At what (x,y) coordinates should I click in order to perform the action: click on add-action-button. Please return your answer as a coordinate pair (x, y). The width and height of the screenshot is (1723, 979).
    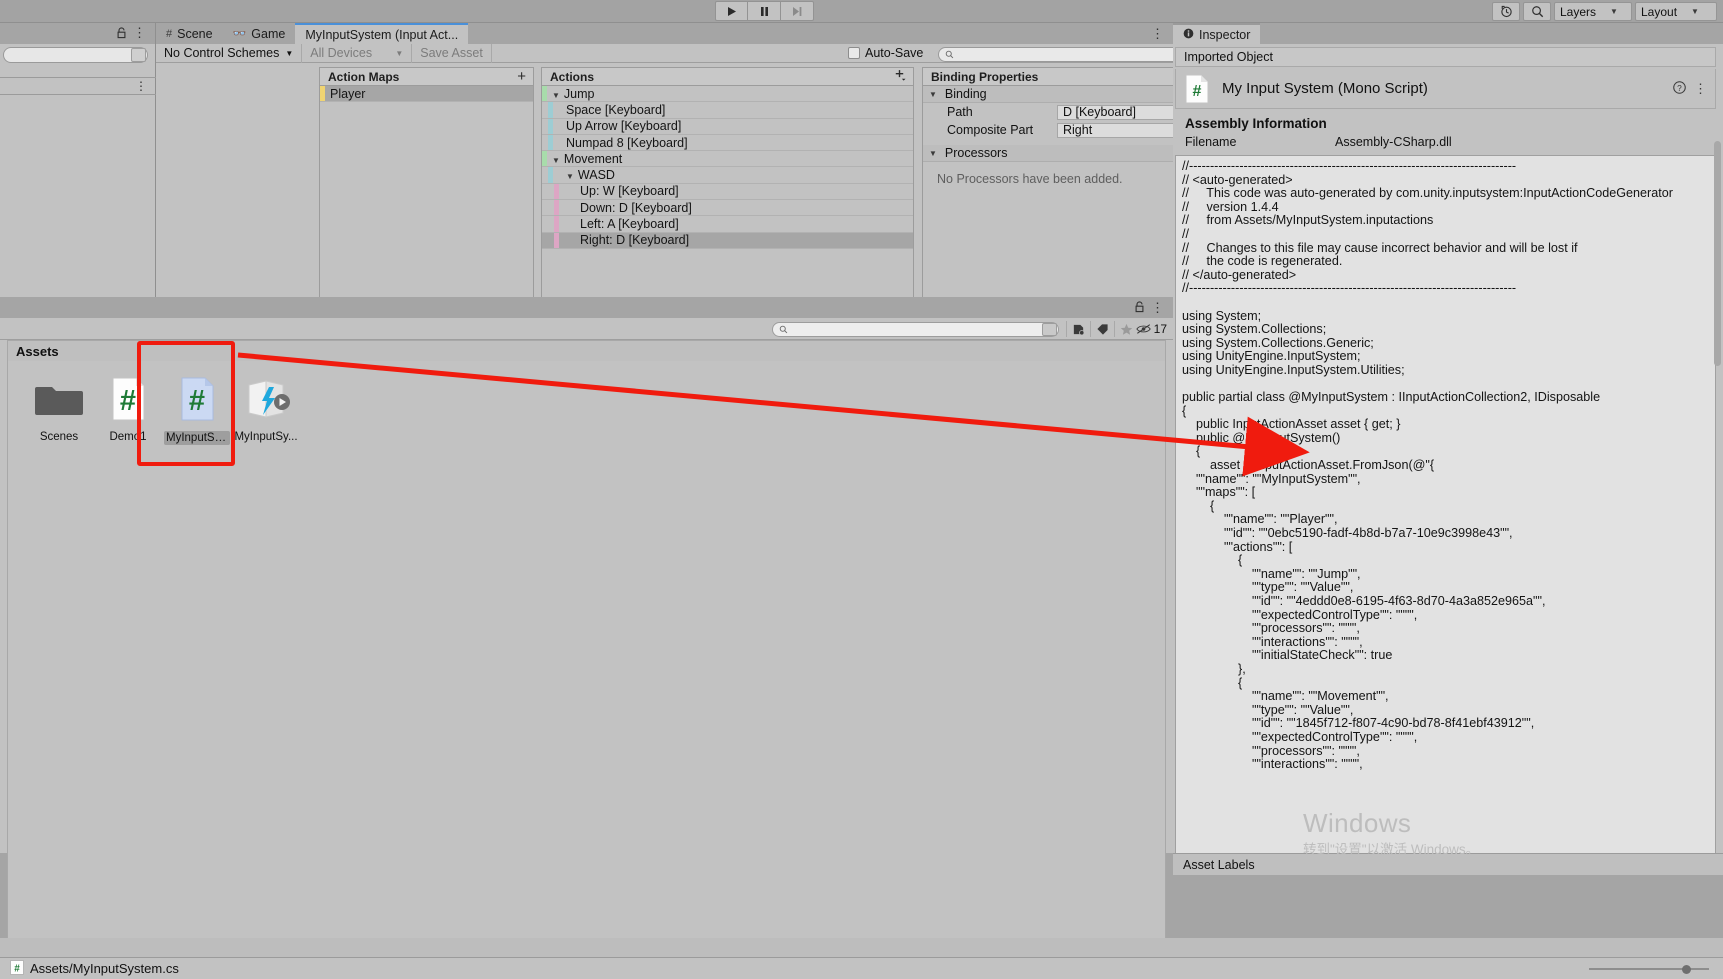
    Looking at the image, I should click on (899, 77).